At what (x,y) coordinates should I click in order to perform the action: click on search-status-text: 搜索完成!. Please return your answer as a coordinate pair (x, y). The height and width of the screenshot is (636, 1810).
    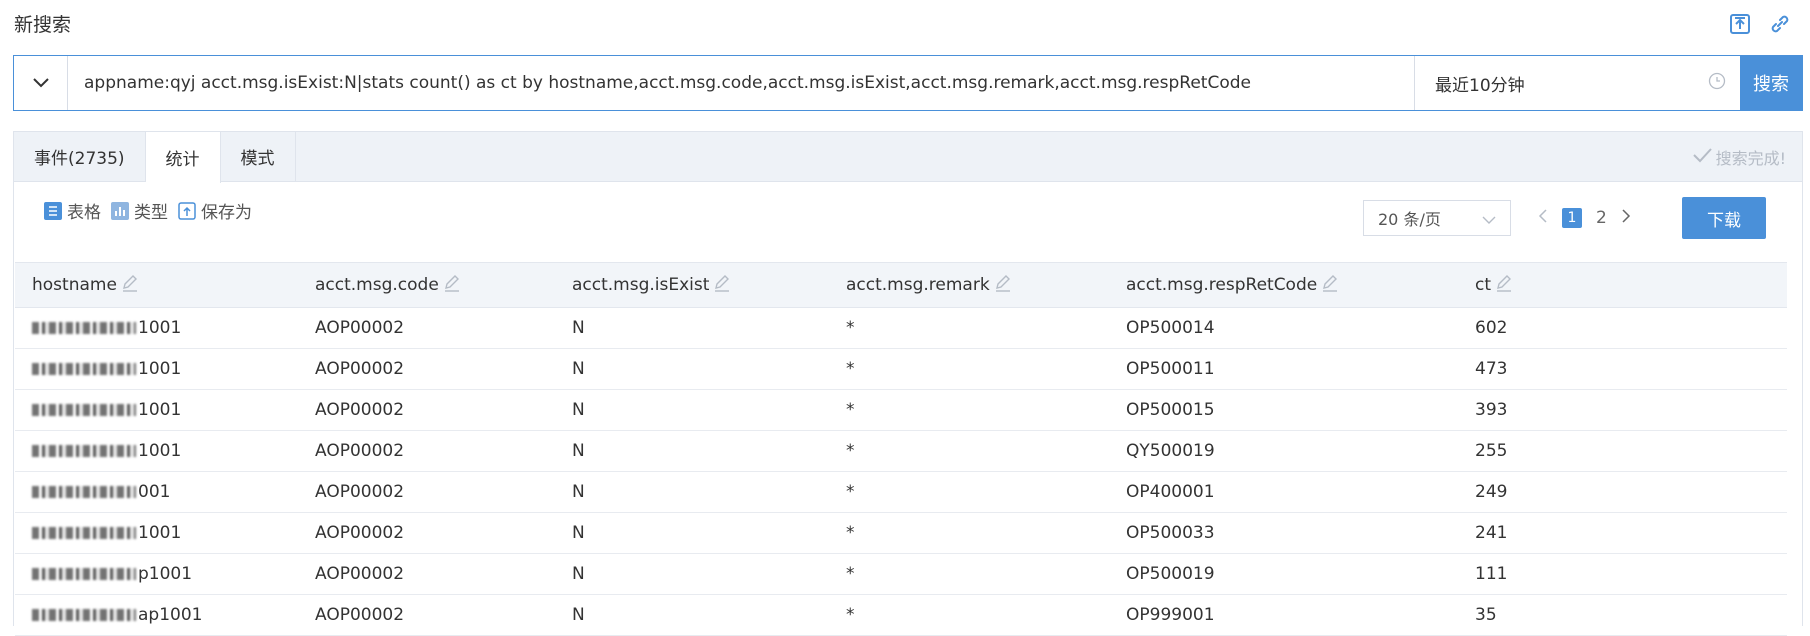
    Looking at the image, I should click on (1750, 158).